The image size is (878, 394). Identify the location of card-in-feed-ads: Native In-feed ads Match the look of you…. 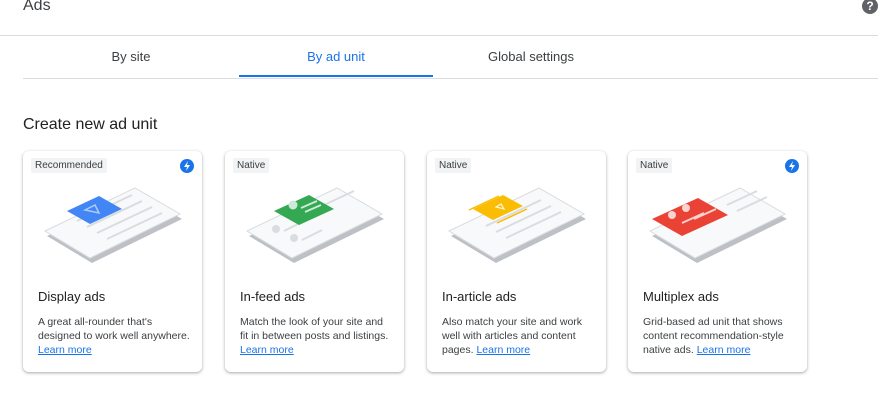
(314, 261).